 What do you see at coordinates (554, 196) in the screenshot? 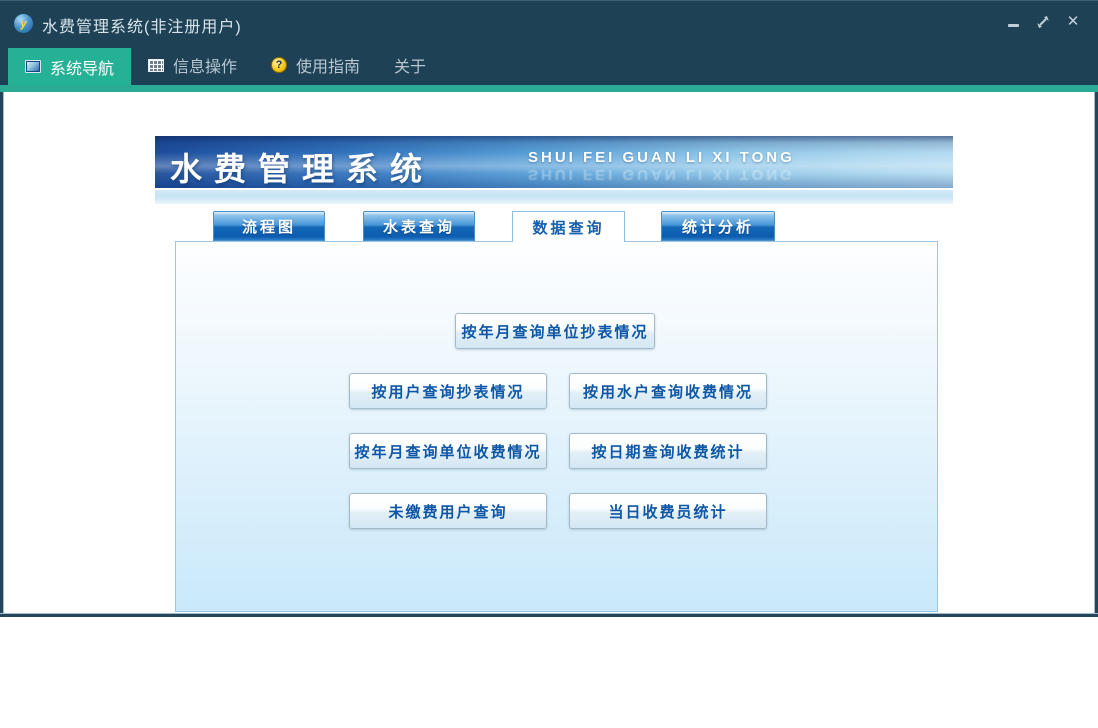
I see `banner-lower-strip` at bounding box center [554, 196].